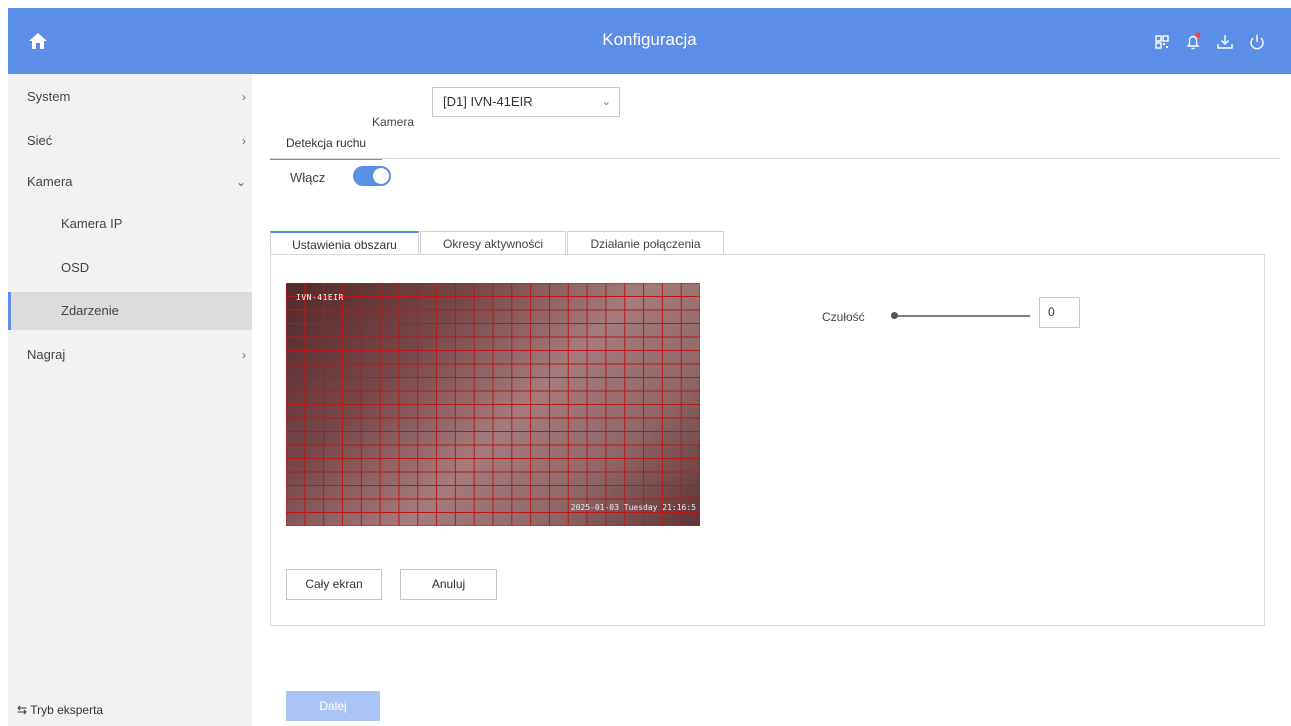 This screenshot has width=1291, height=726. What do you see at coordinates (326, 148) in the screenshot?
I see `section-tab-motion-detection: Detekcja ruchu` at bounding box center [326, 148].